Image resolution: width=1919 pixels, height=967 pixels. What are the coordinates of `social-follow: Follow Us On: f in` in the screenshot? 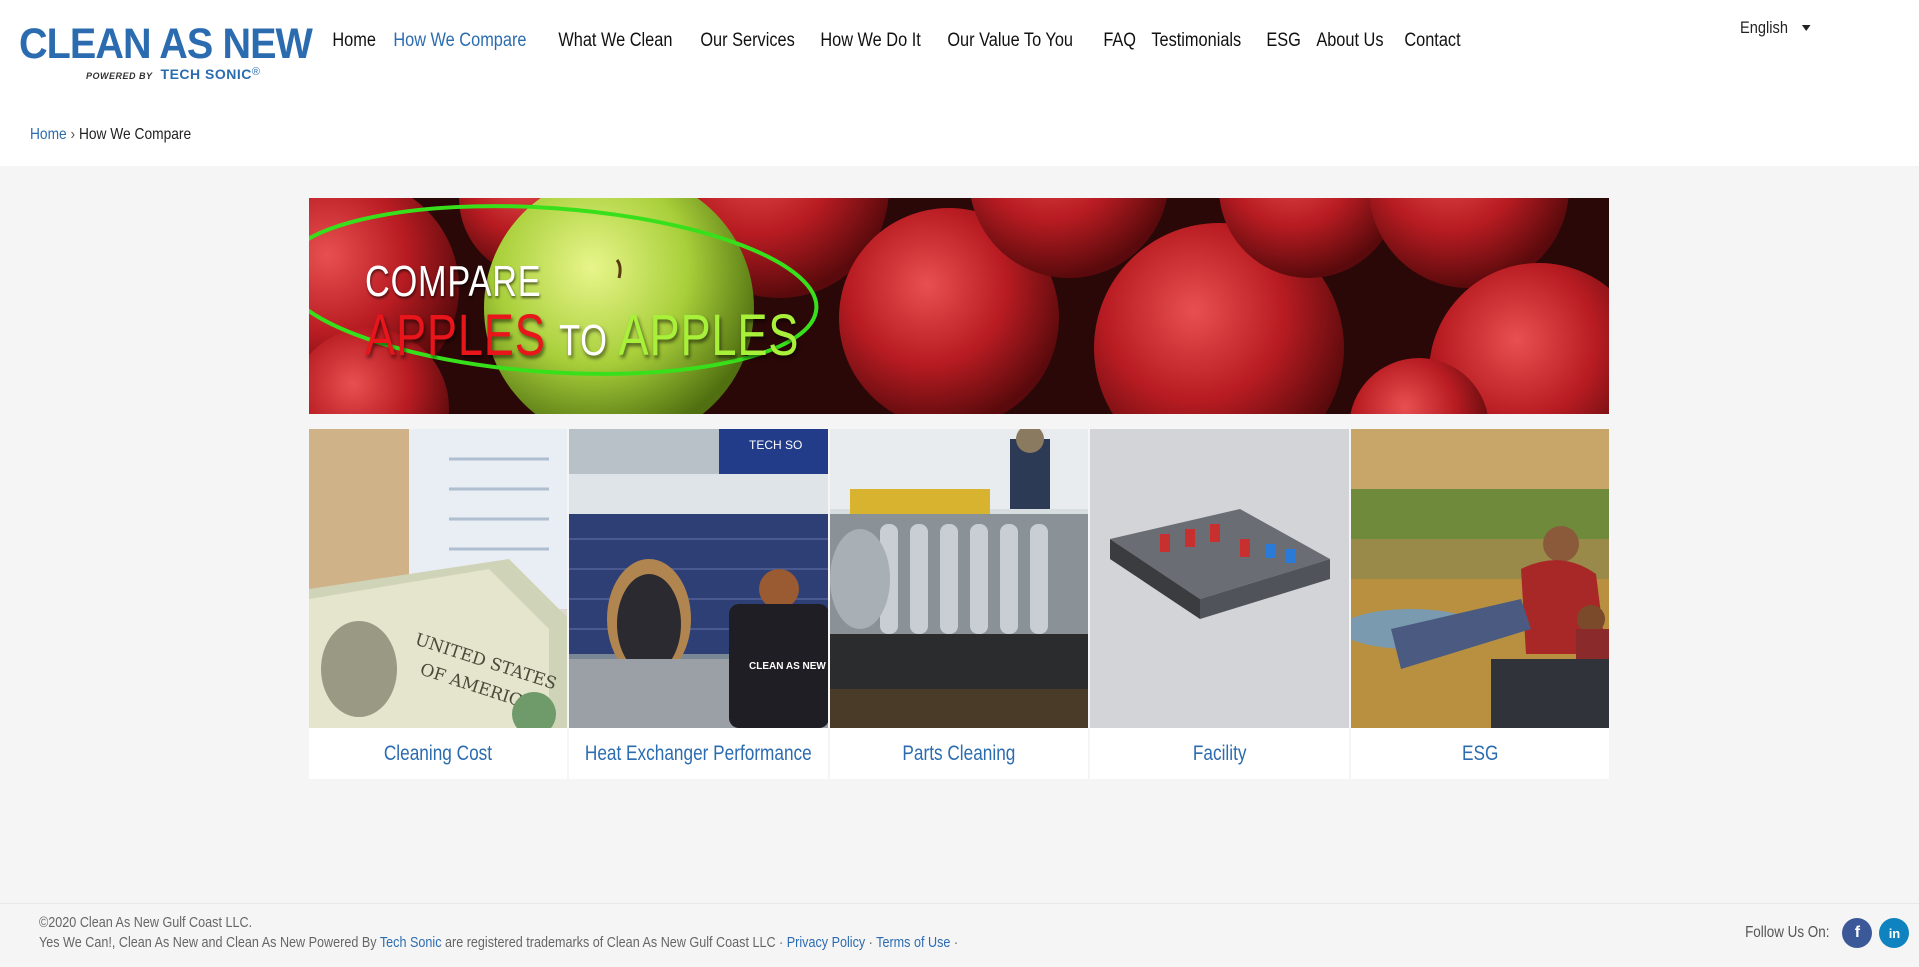 It's located at (1819, 933).